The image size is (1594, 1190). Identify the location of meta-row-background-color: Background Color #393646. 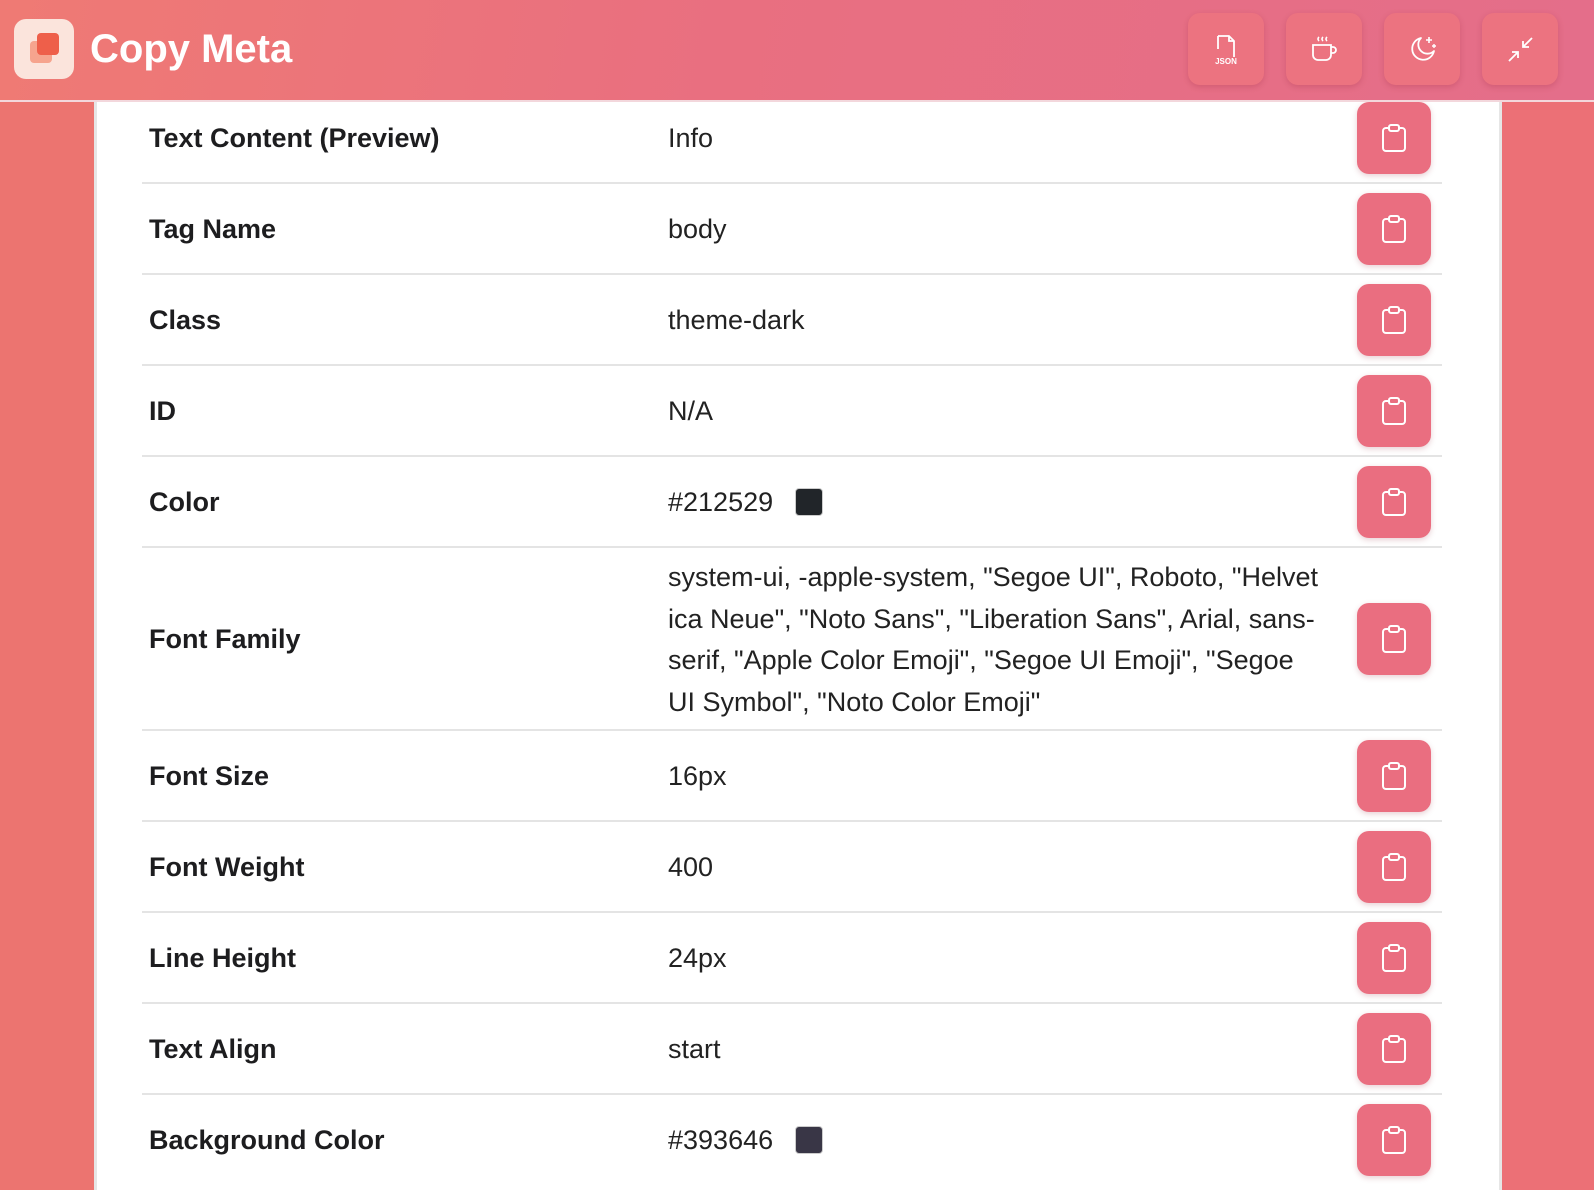
(792, 1142).